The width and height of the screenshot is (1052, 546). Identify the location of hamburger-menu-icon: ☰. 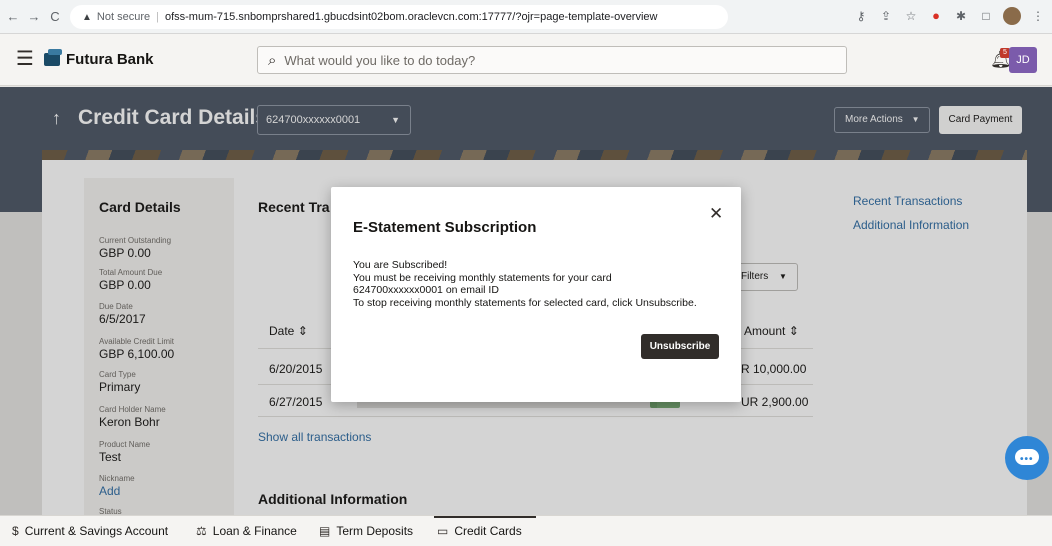
(25, 59).